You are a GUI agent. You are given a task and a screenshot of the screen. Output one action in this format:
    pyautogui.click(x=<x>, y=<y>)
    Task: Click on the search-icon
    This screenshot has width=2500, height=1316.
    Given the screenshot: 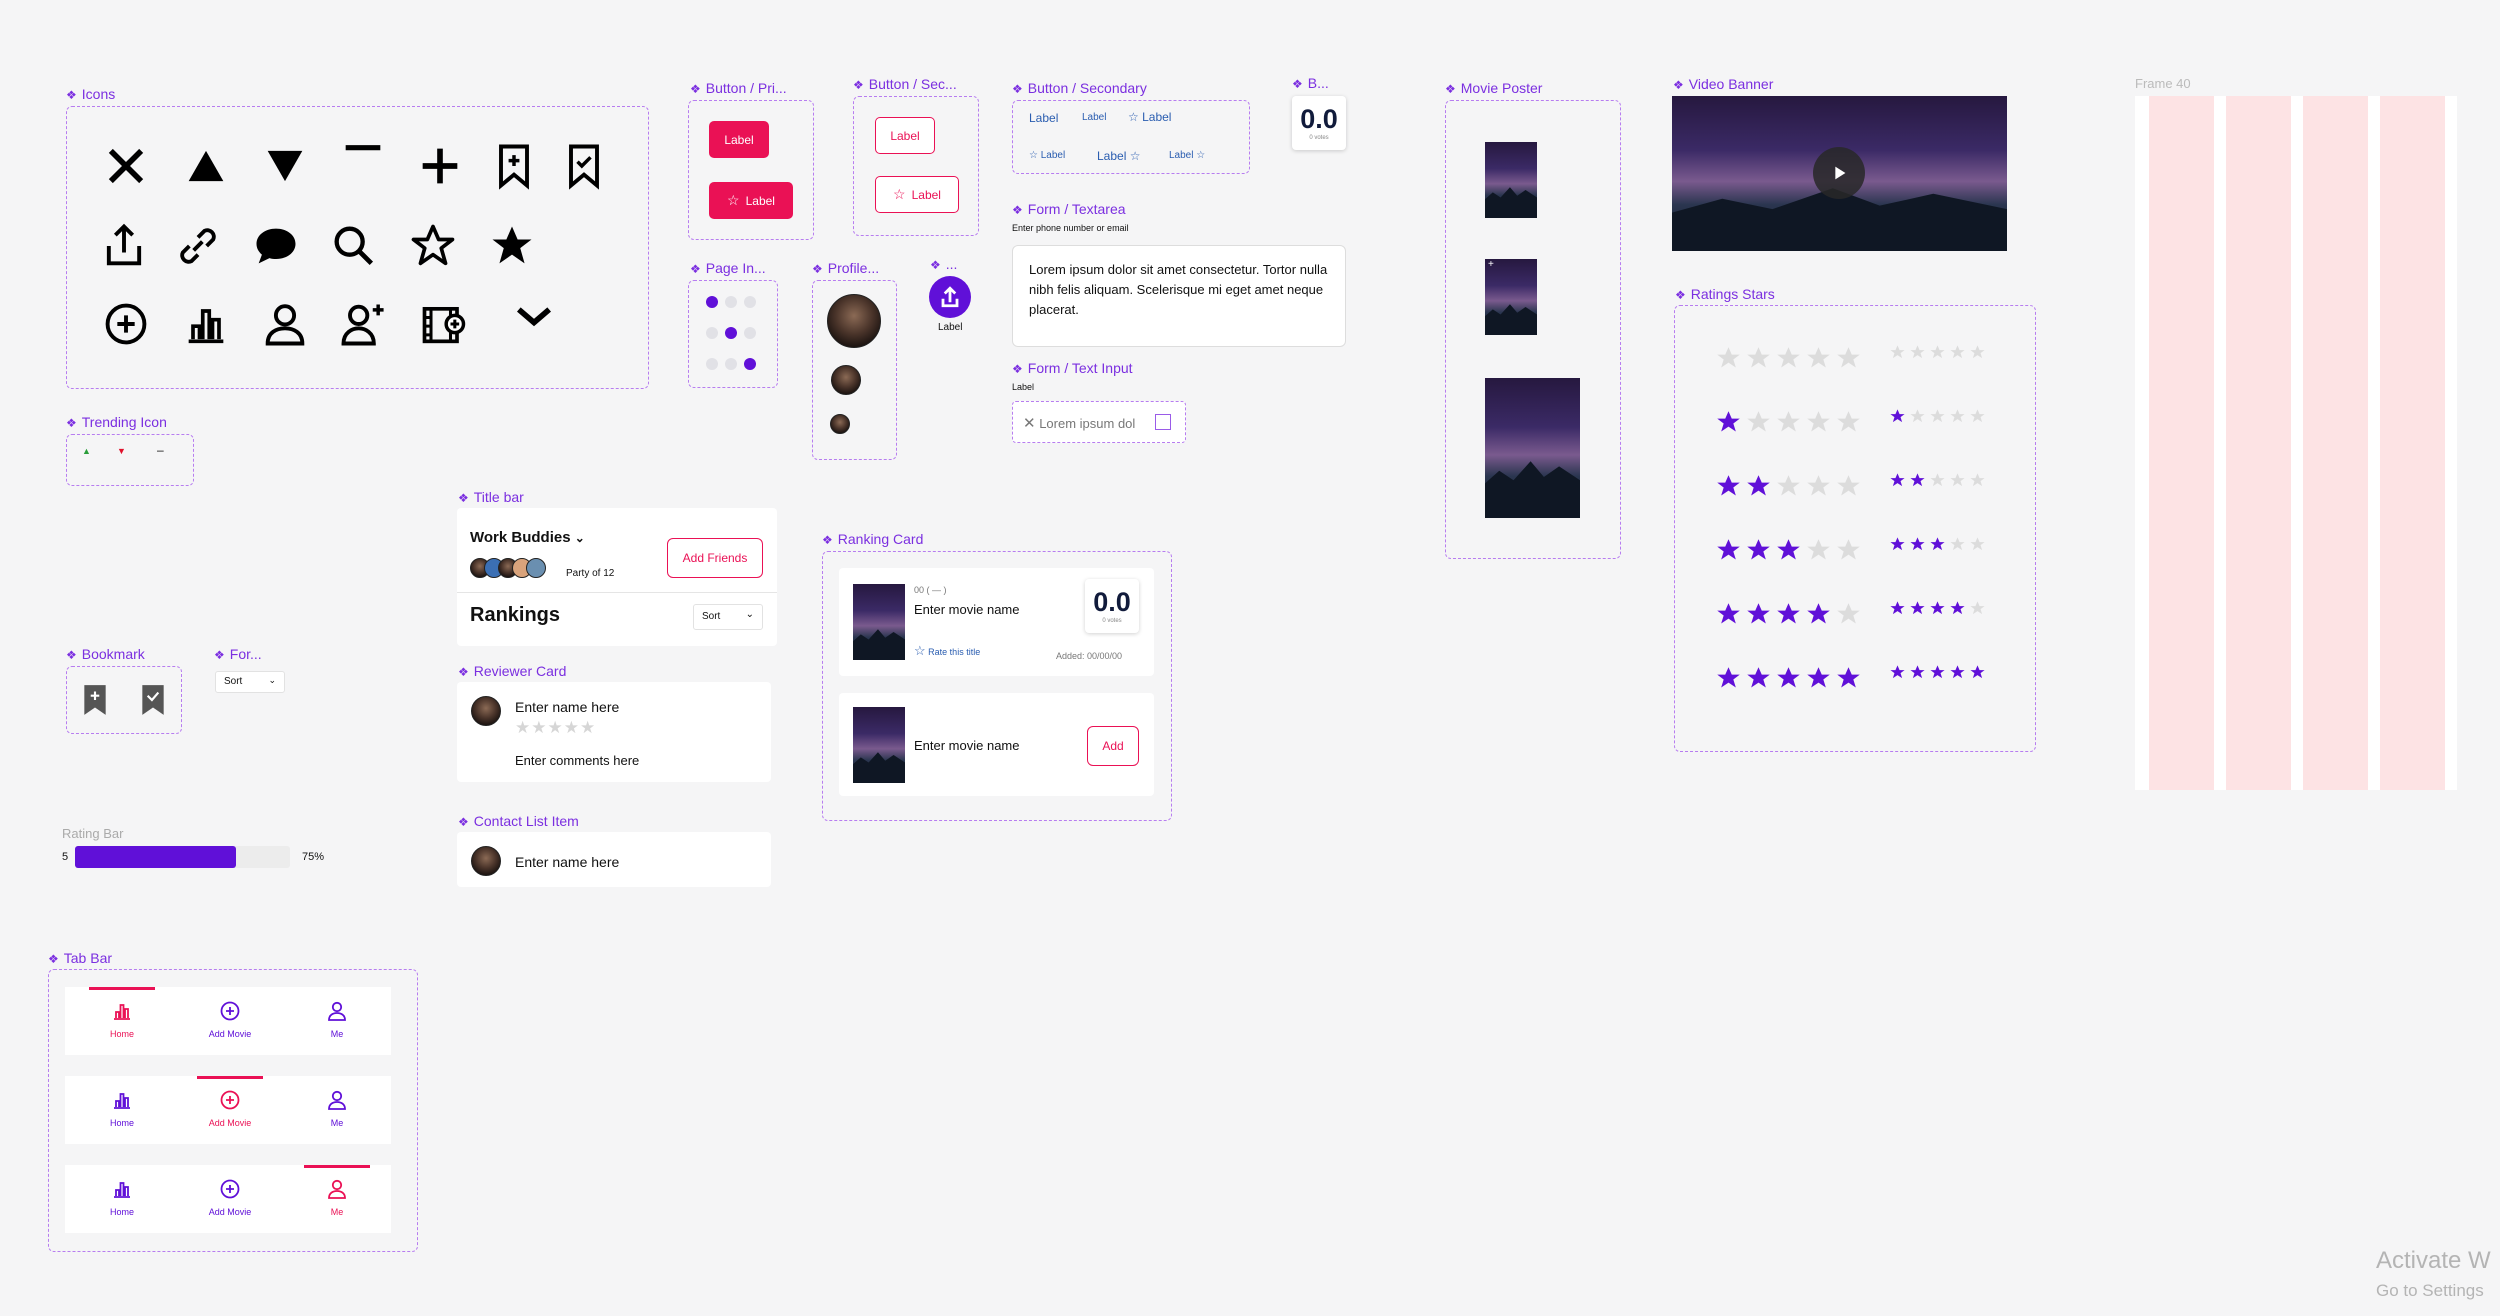 What is the action you would take?
    pyautogui.click(x=354, y=246)
    